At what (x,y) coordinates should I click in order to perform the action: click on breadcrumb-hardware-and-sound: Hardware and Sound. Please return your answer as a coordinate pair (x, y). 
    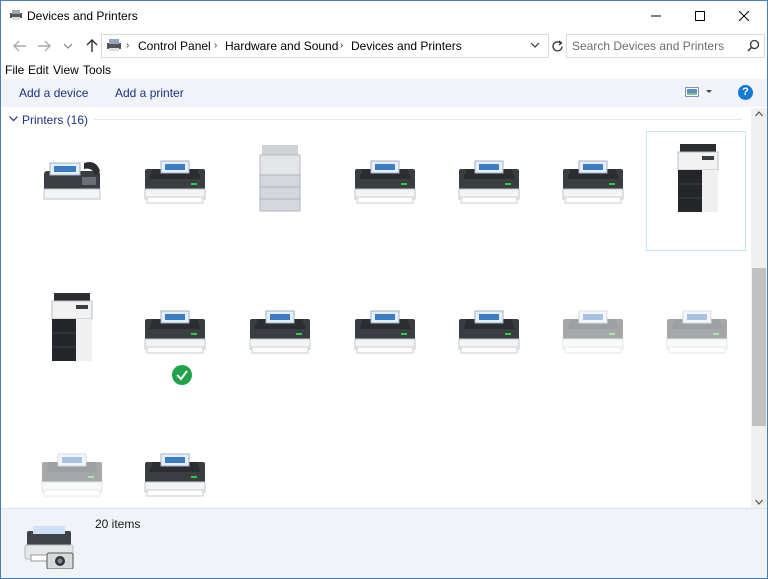
    Looking at the image, I should click on (281, 46).